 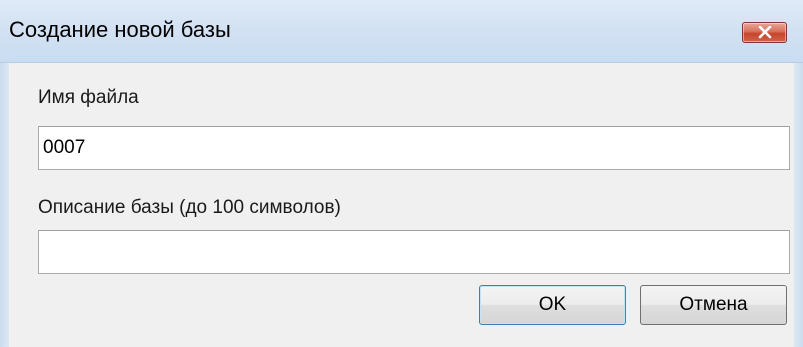 What do you see at coordinates (414, 252) in the screenshot?
I see `description-input` at bounding box center [414, 252].